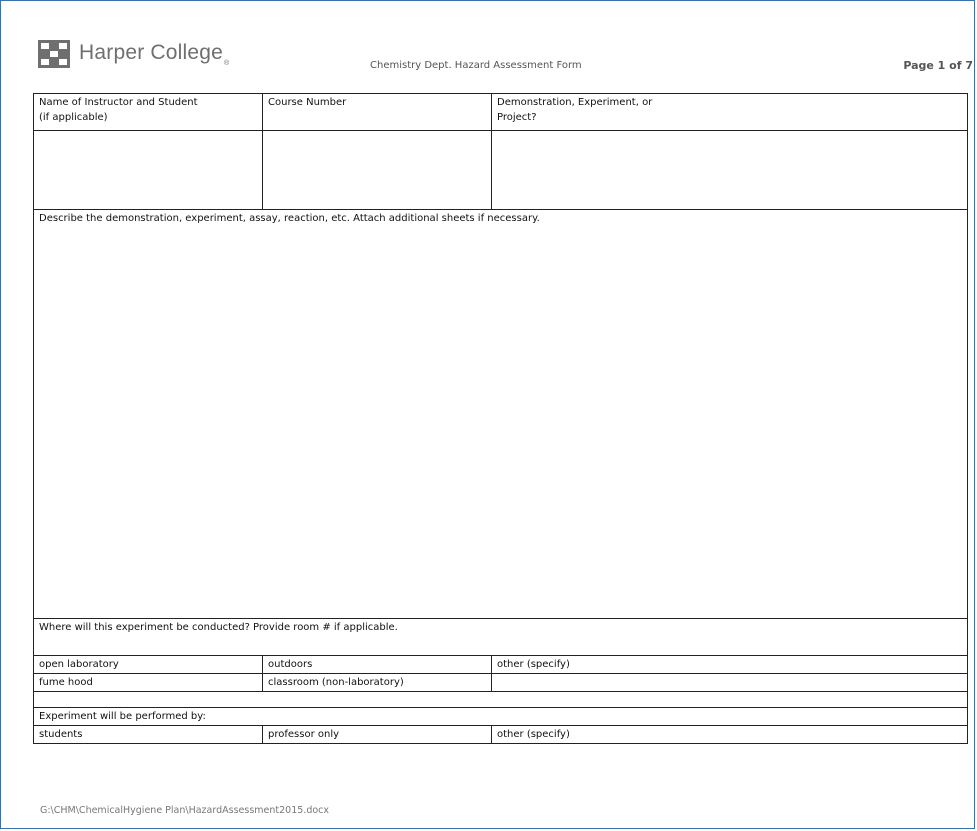  I want to click on instructor-student-field, so click(148, 170).